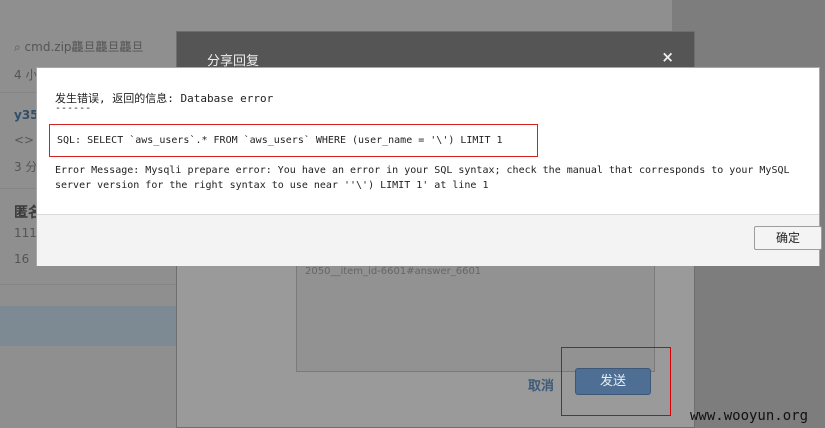 This screenshot has height=428, width=825. I want to click on timestamp: 3 分, so click(26, 167).